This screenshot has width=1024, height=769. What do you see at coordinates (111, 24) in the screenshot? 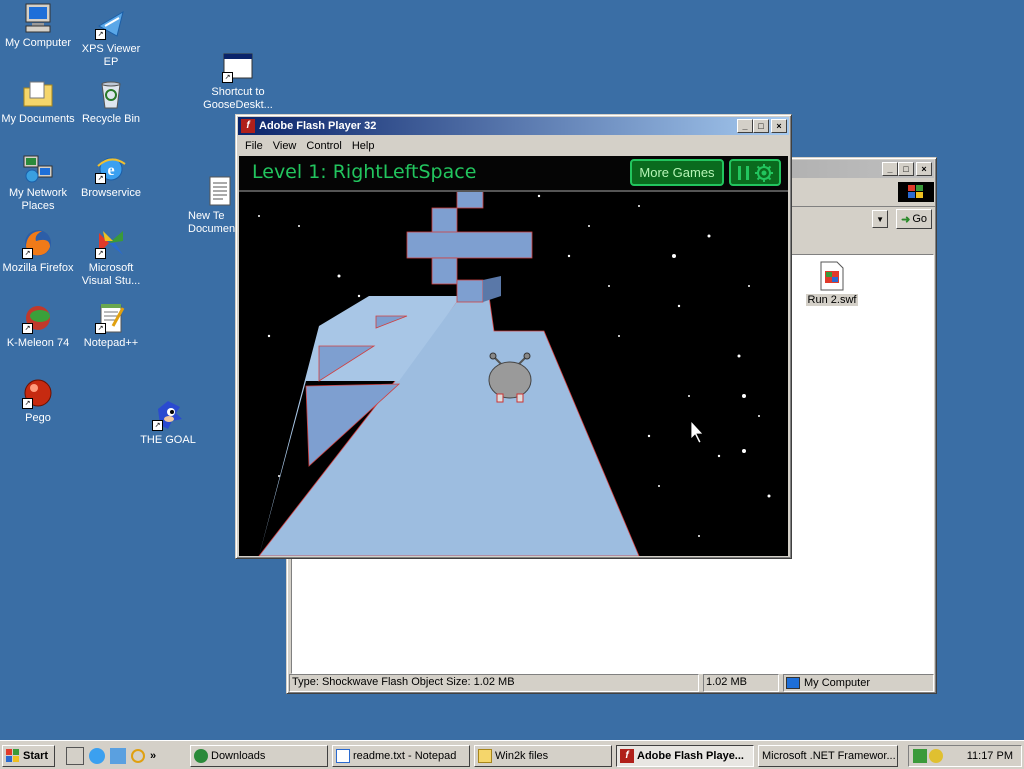
I see `xps-viewer-icon: ↗` at bounding box center [111, 24].